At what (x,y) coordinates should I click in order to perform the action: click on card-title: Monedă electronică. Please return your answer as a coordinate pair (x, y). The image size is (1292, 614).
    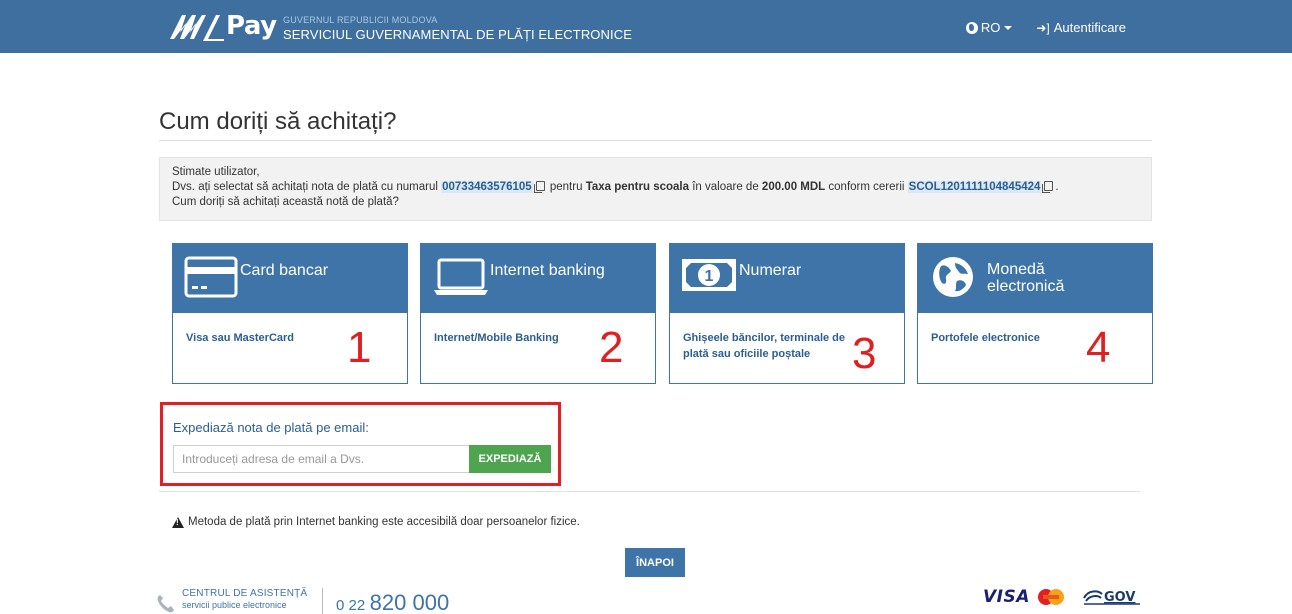
    Looking at the image, I should click on (1025, 278).